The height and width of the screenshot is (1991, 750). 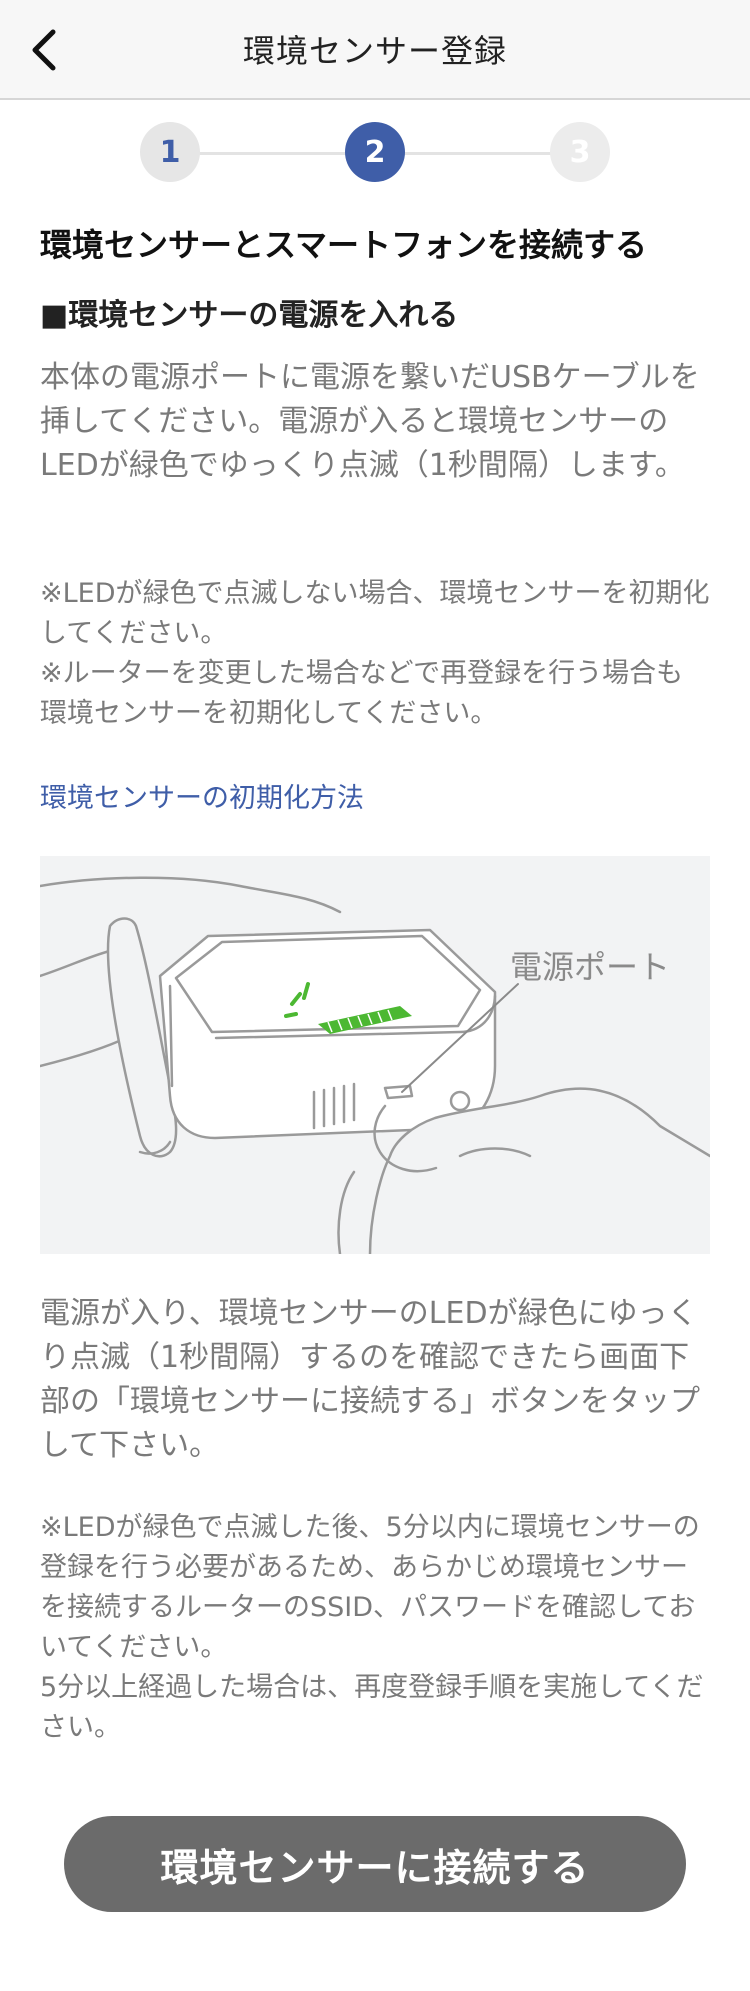 What do you see at coordinates (375, 1864) in the screenshot?
I see `connect-sensor-button: 環境センサーに接続する` at bounding box center [375, 1864].